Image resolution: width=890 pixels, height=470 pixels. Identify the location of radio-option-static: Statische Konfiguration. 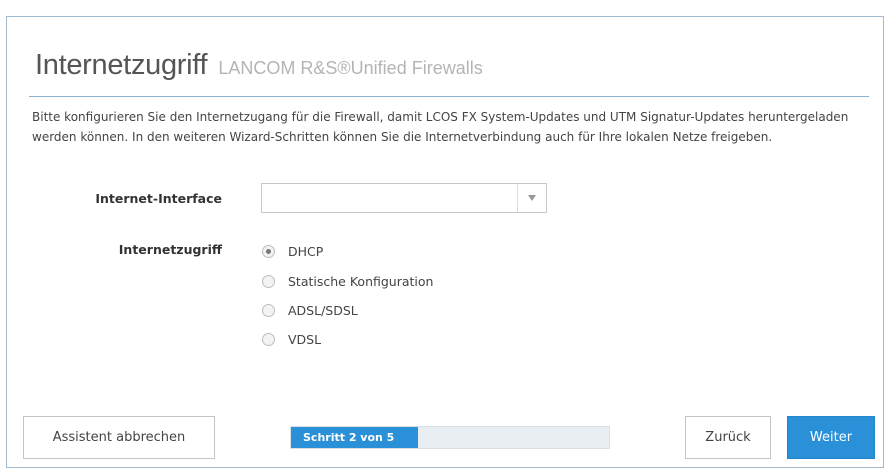
(347, 281).